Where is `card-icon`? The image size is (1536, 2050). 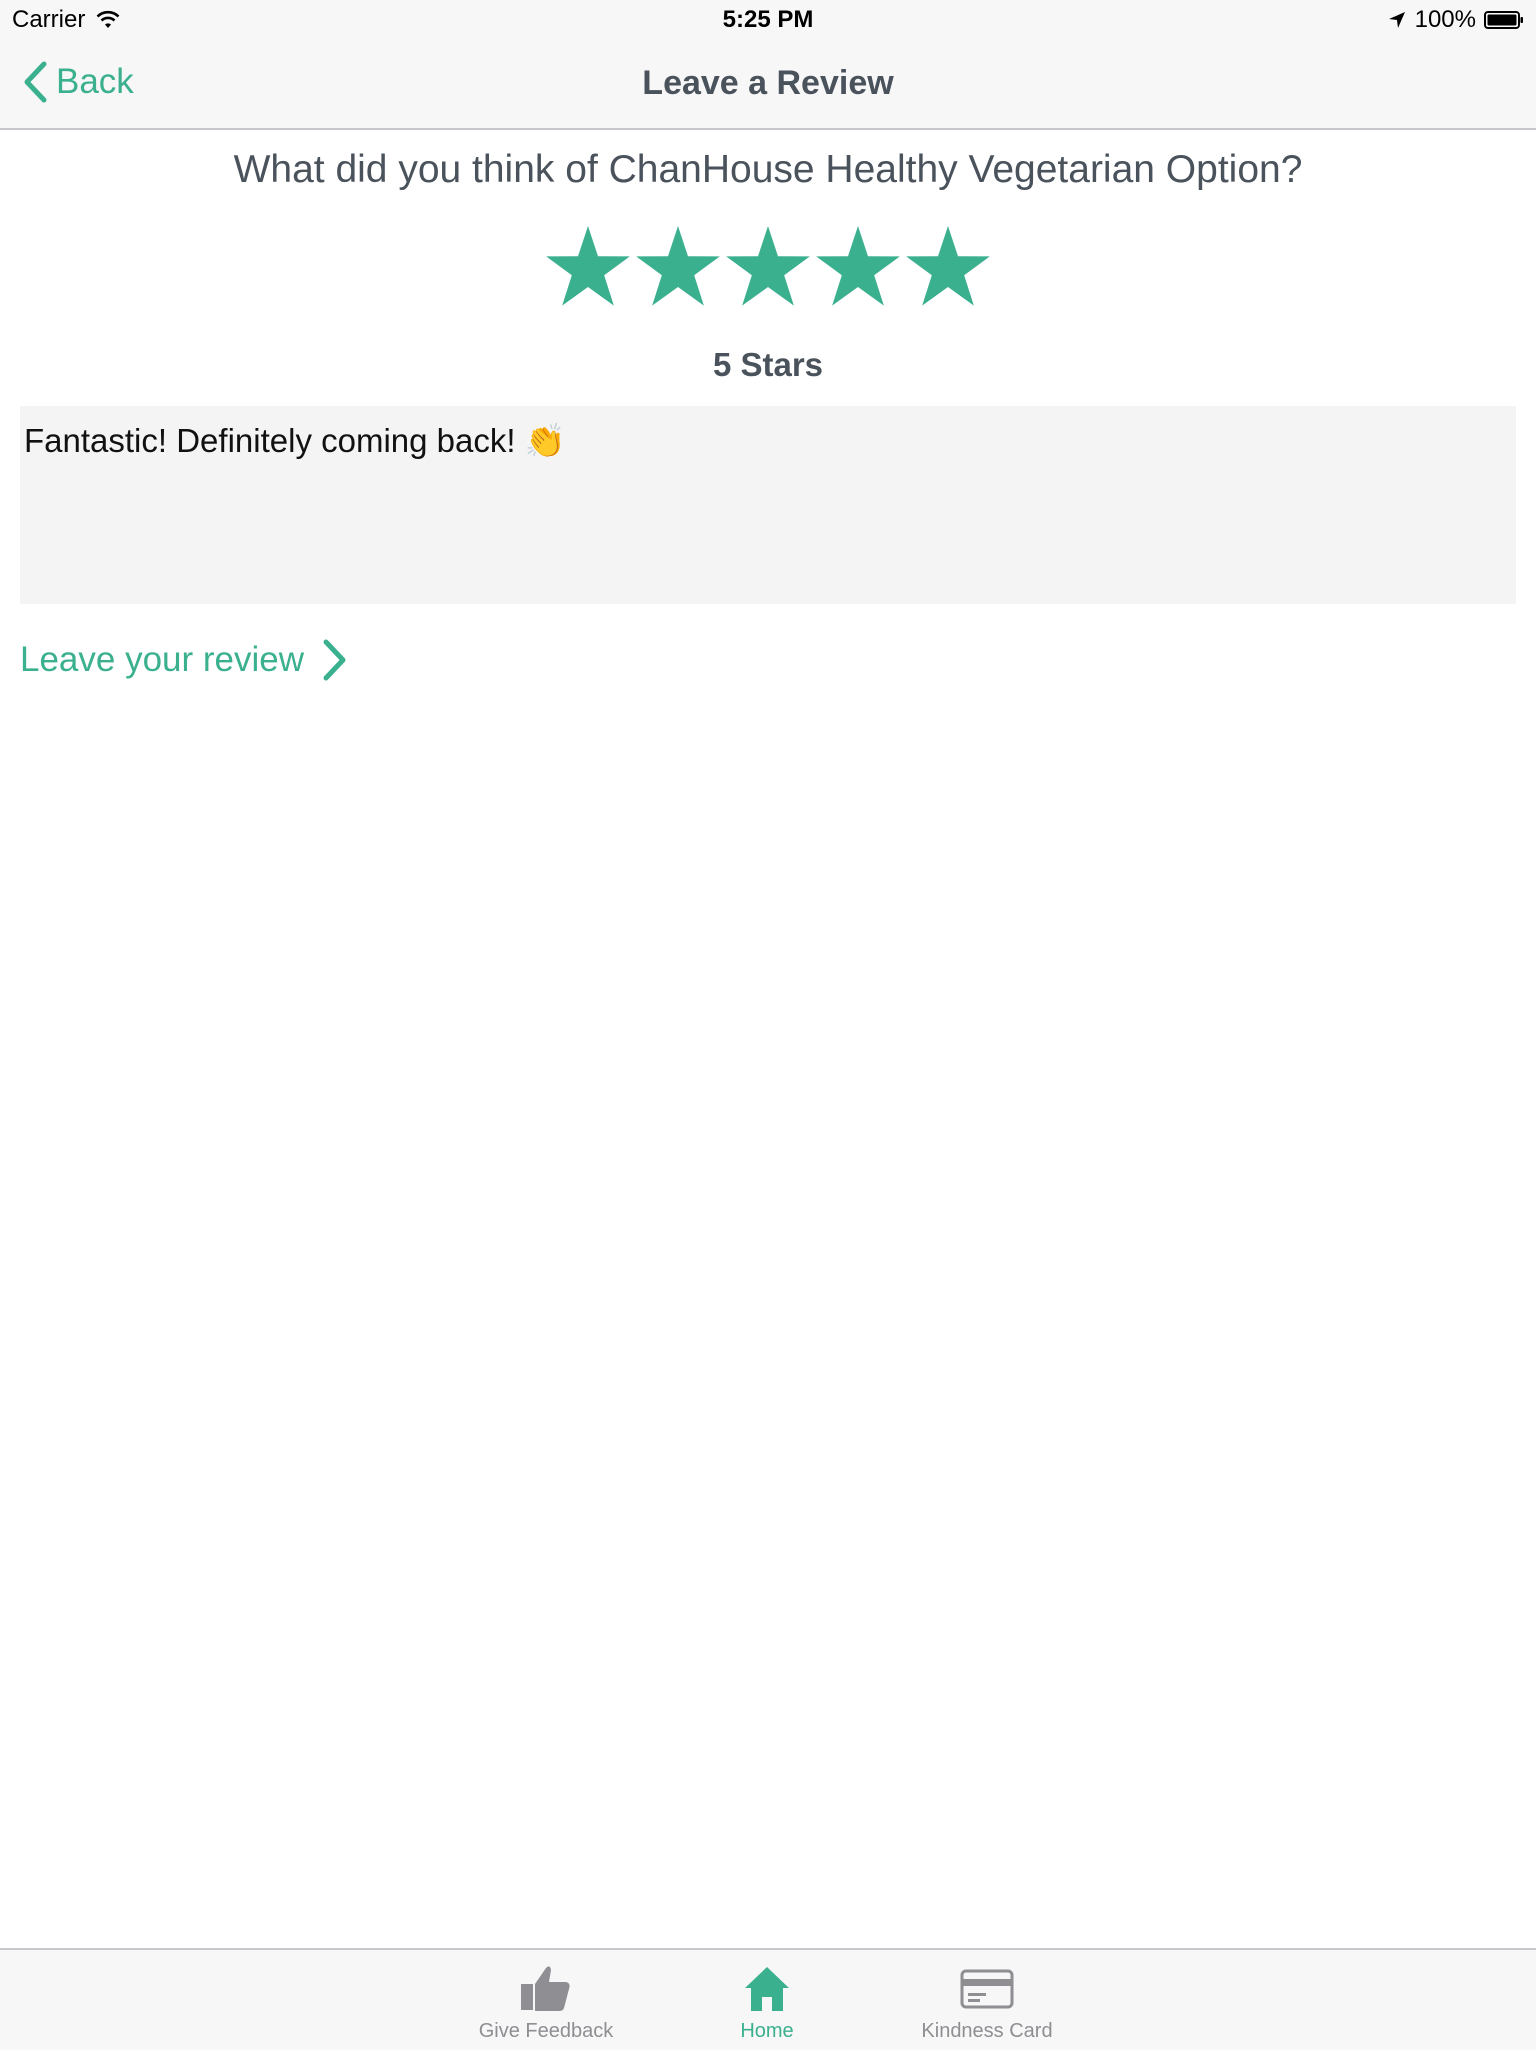
card-icon is located at coordinates (987, 1989).